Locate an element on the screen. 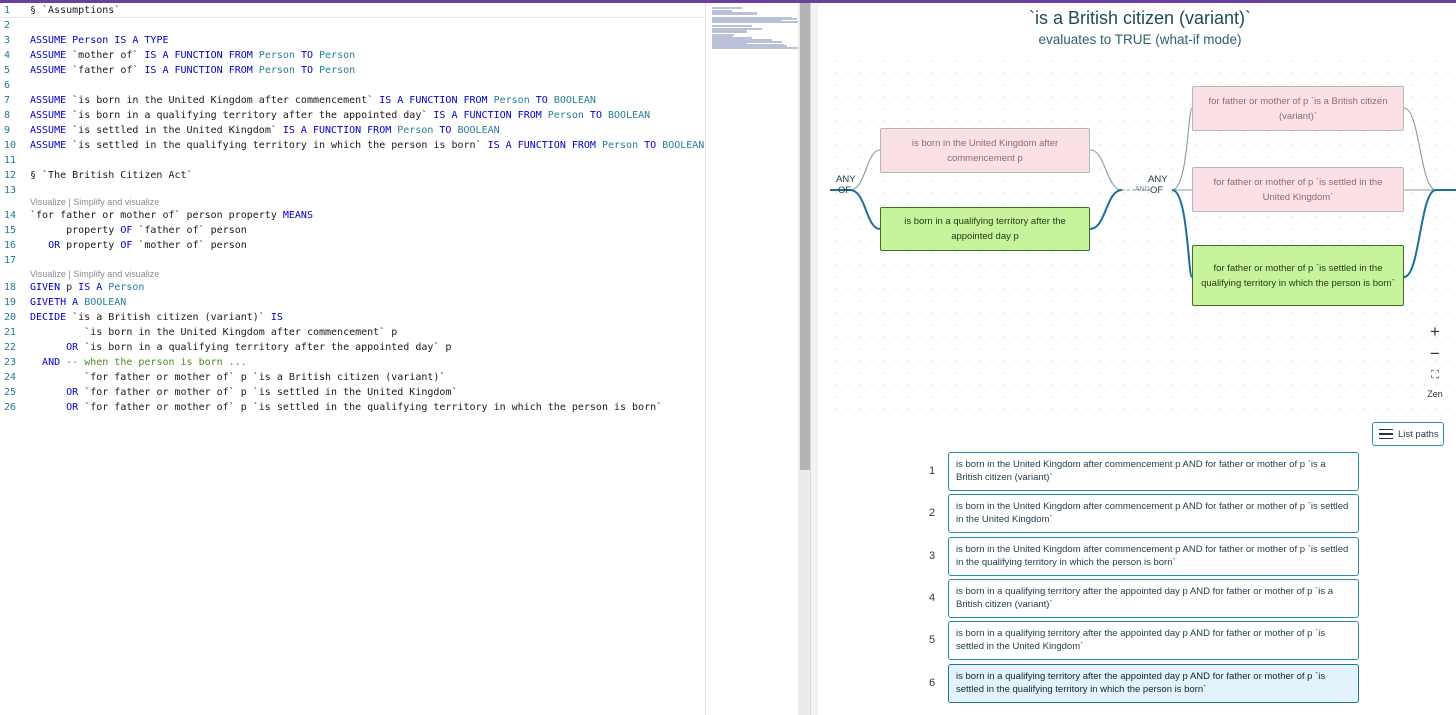  code-token: IS A TYPE is located at coordinates (141, 40).